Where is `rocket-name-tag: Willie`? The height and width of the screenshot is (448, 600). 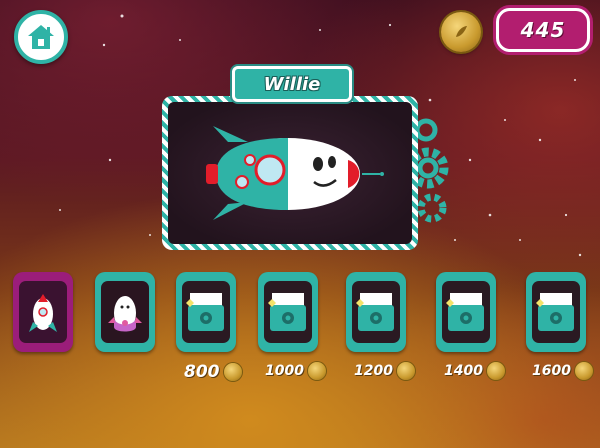
rocket-name-tag: Willie is located at coordinates (292, 84).